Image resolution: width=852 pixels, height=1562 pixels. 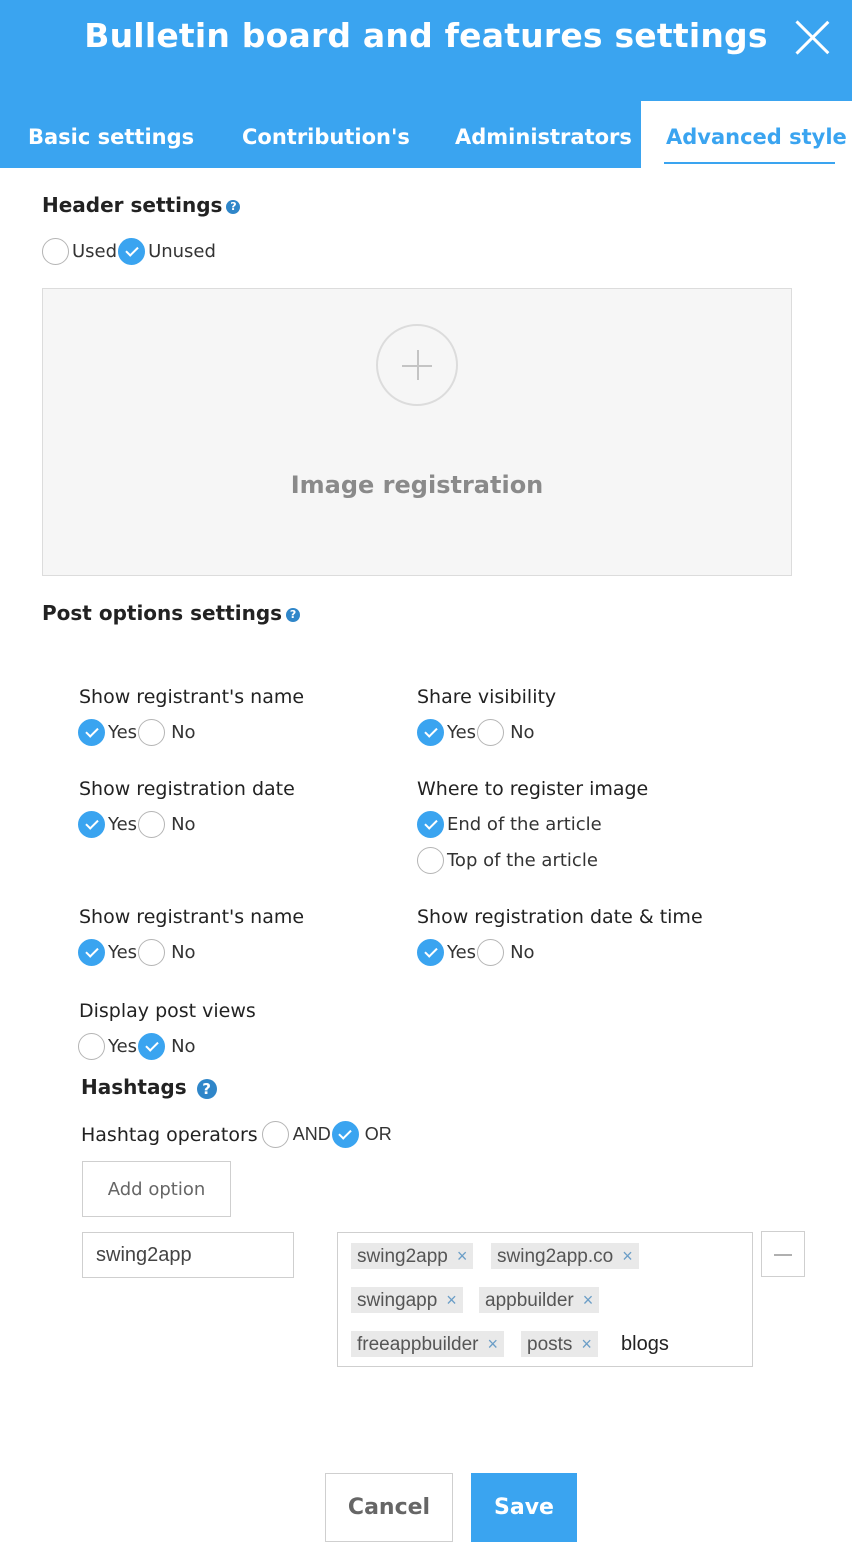 What do you see at coordinates (756, 137) in the screenshot?
I see `tab-advanced-style: Advanced style` at bounding box center [756, 137].